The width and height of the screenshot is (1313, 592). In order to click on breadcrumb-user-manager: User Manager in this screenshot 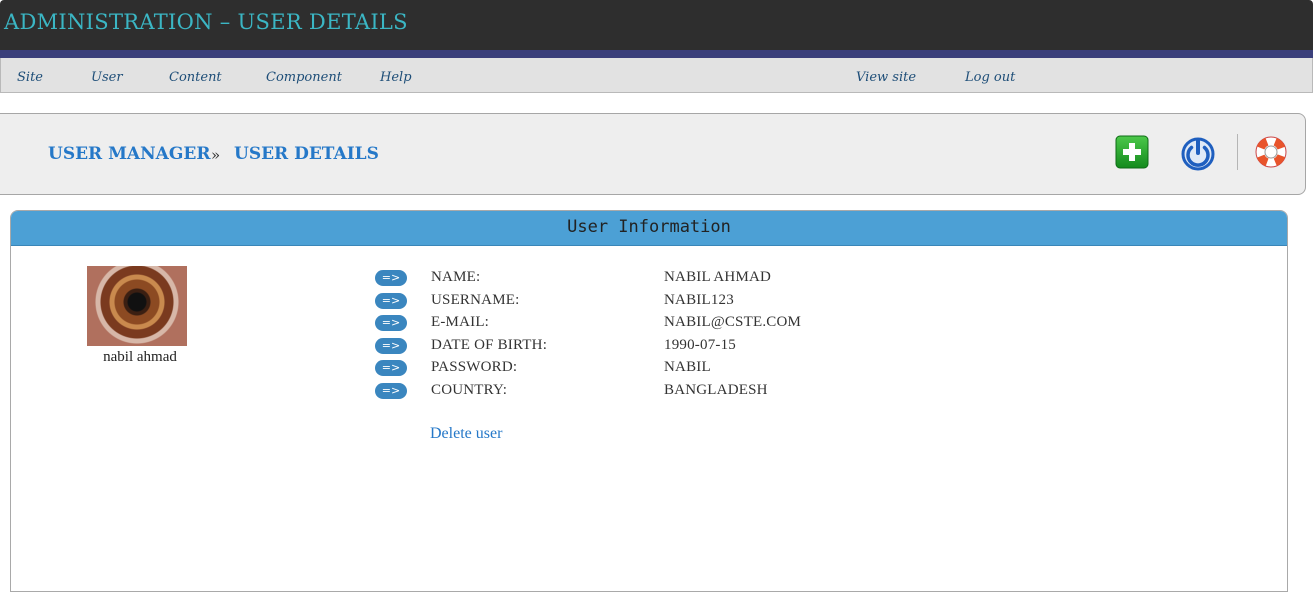, I will do `click(129, 154)`.